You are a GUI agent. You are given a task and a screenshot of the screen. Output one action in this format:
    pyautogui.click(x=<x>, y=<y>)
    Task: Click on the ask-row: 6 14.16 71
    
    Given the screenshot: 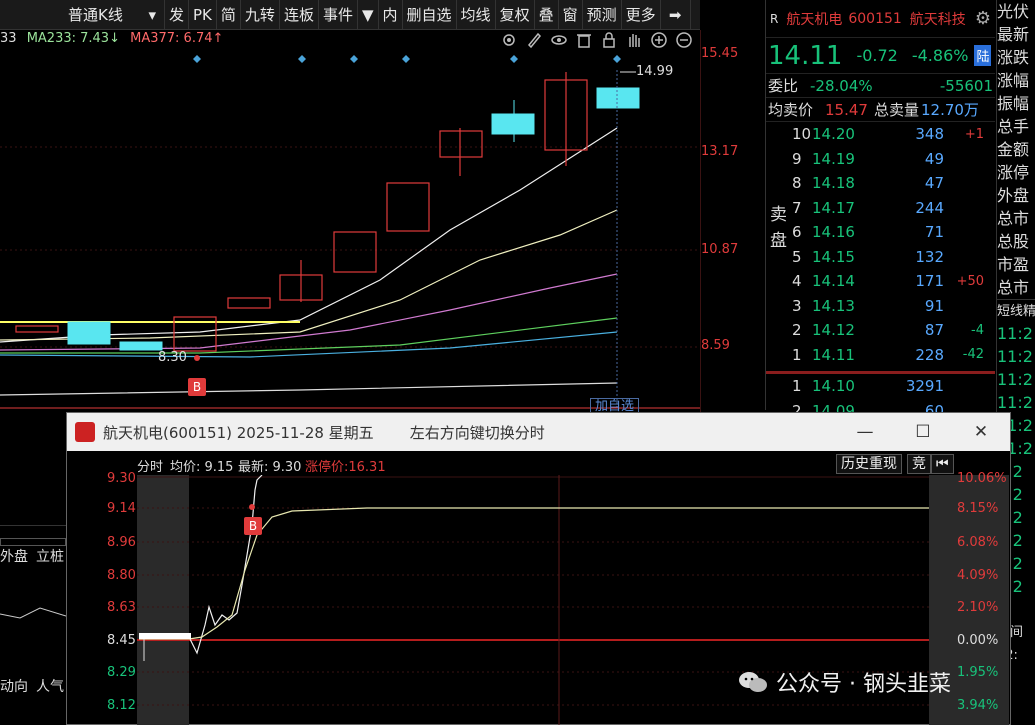 What is the action you would take?
    pyautogui.click(x=880, y=232)
    